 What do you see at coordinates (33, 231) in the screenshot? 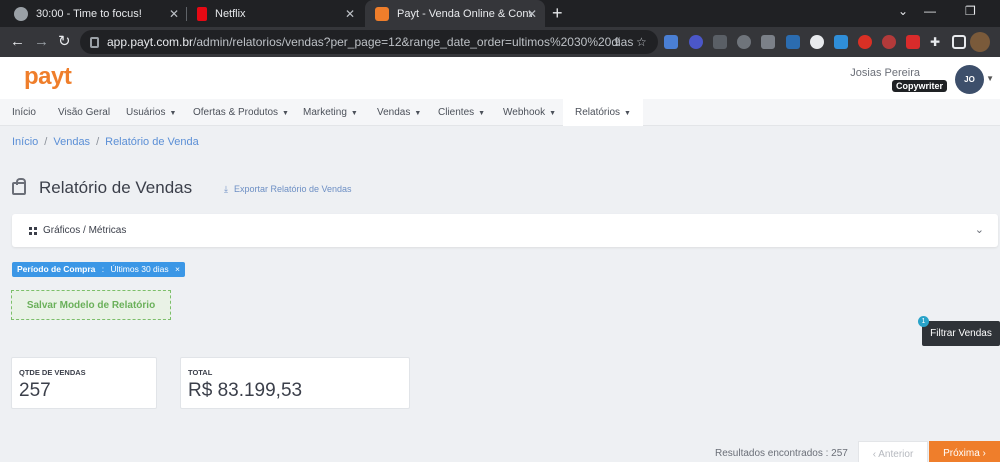
I see `grid-icon` at bounding box center [33, 231].